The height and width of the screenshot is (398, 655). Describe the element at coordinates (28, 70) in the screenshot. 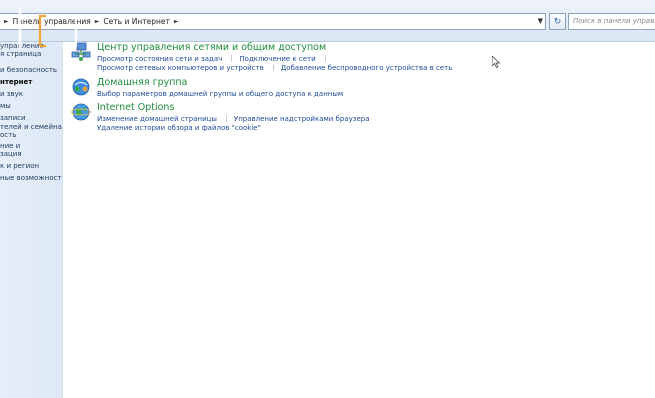

I see `sidebar-item-security: и безопасность` at that location.